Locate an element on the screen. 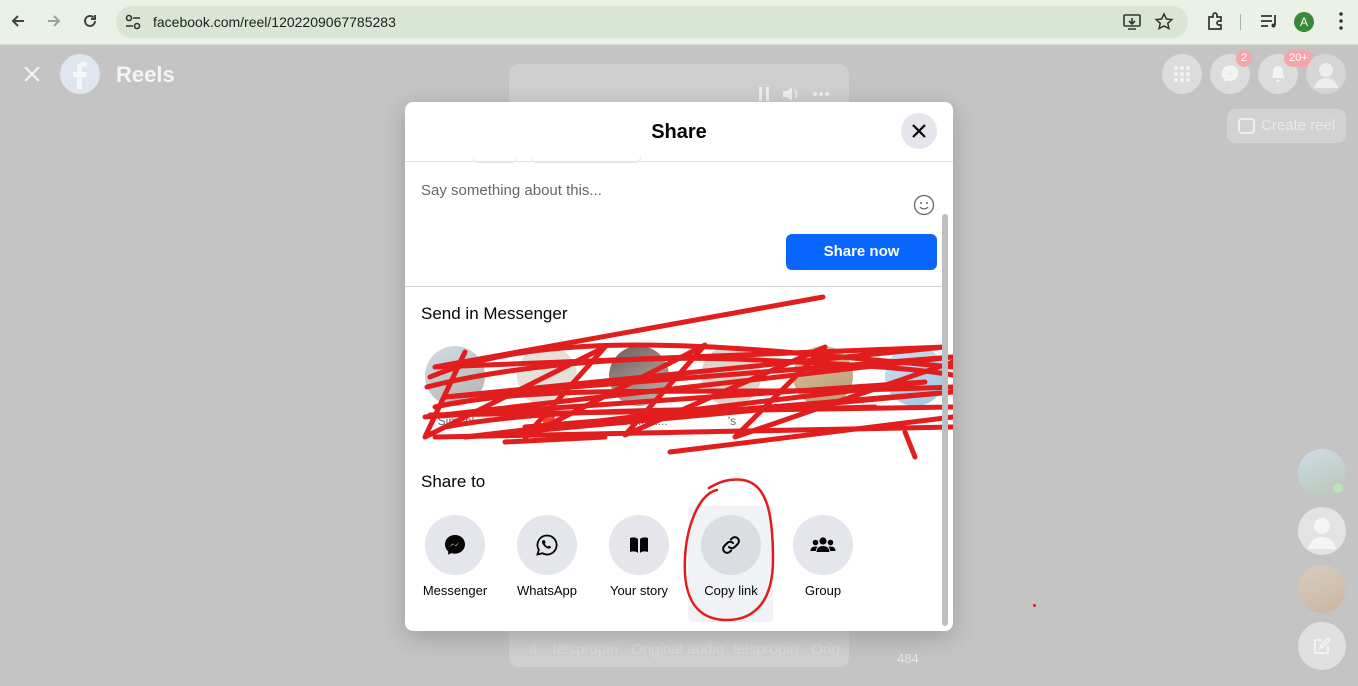 The height and width of the screenshot is (686, 1358). page-title: Reels is located at coordinates (145, 74).